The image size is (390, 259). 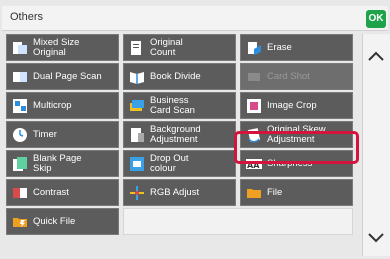 I want to click on contrast-button: Contrast, so click(x=62, y=192).